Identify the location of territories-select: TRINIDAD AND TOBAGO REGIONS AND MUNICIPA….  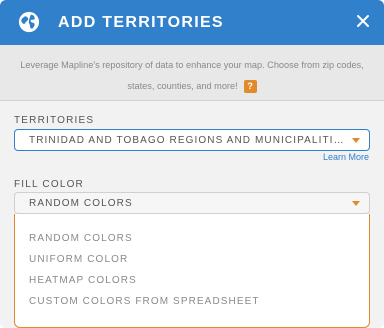
(192, 140).